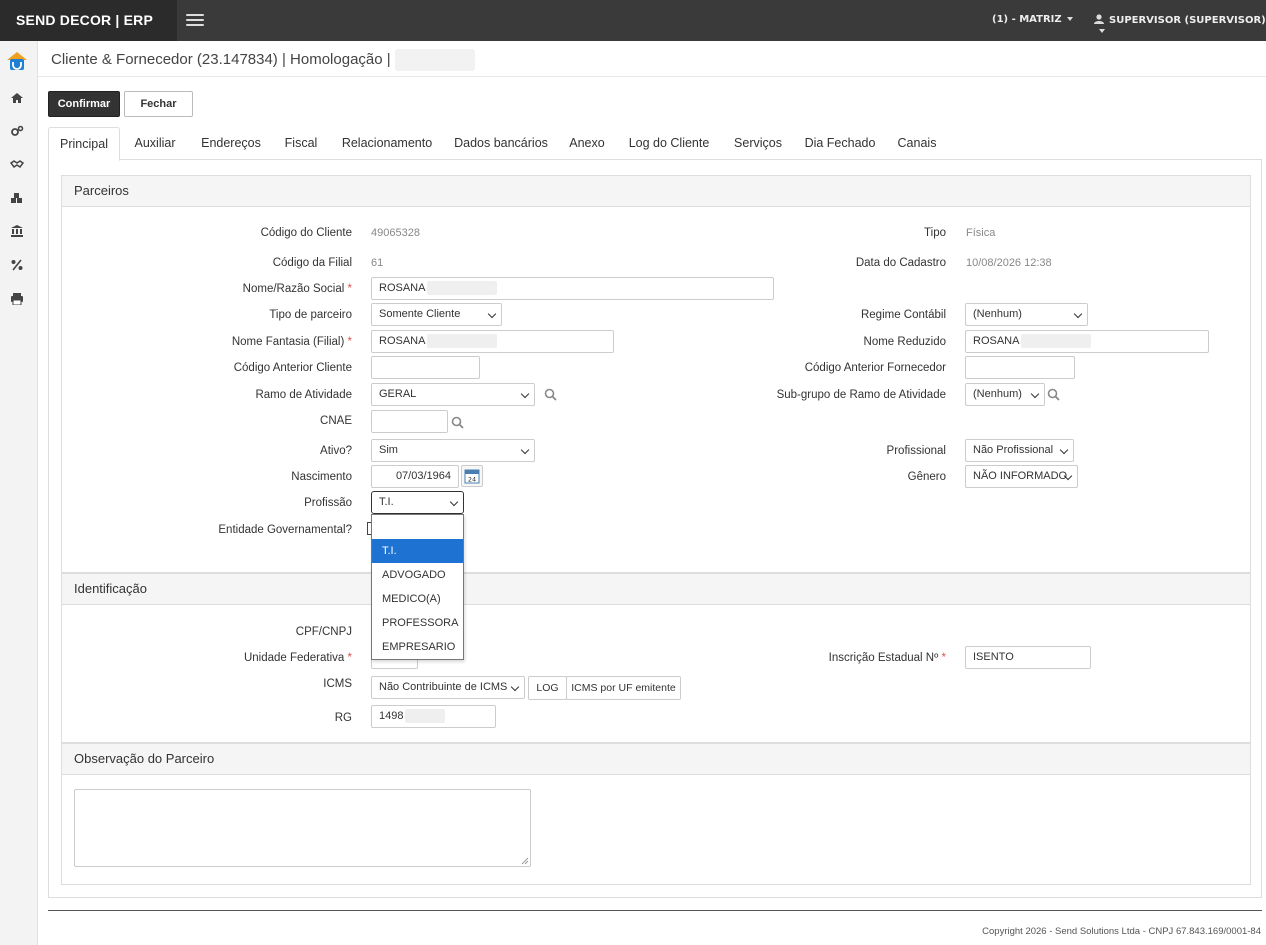 The height and width of the screenshot is (945, 1266). Describe the element at coordinates (301, 143) in the screenshot. I see `tab-fiscal: Fiscal` at that location.